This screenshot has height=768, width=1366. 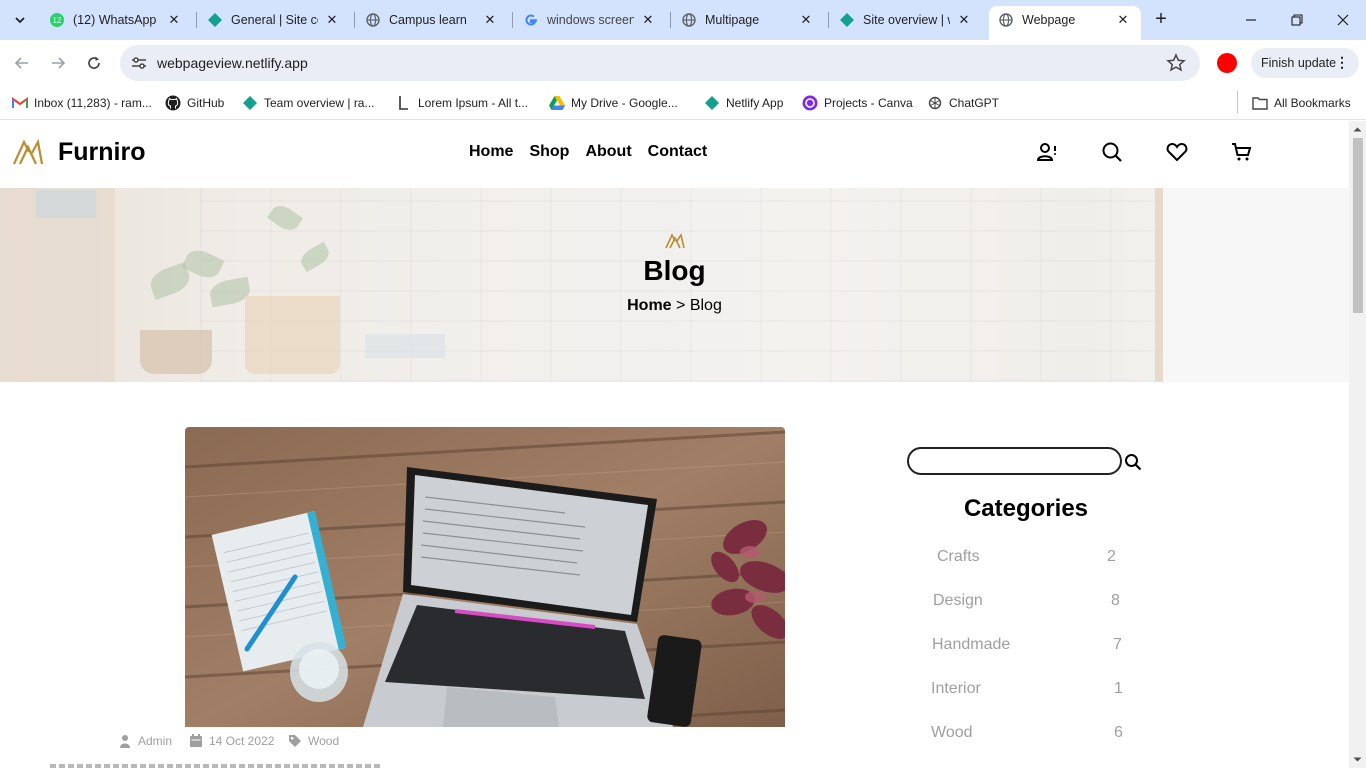 I want to click on browser-toolbar: webpageview.netlify.app, so click(x=683, y=63).